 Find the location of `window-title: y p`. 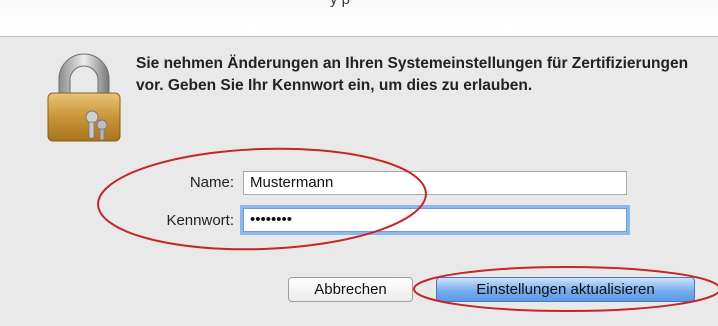

window-title: y p is located at coordinates (340, 4).